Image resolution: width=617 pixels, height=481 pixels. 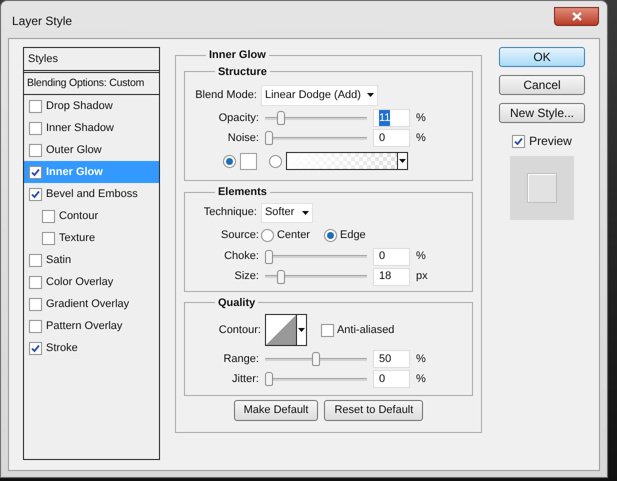 I want to click on style-item: Gradient Overlay, so click(x=91, y=304).